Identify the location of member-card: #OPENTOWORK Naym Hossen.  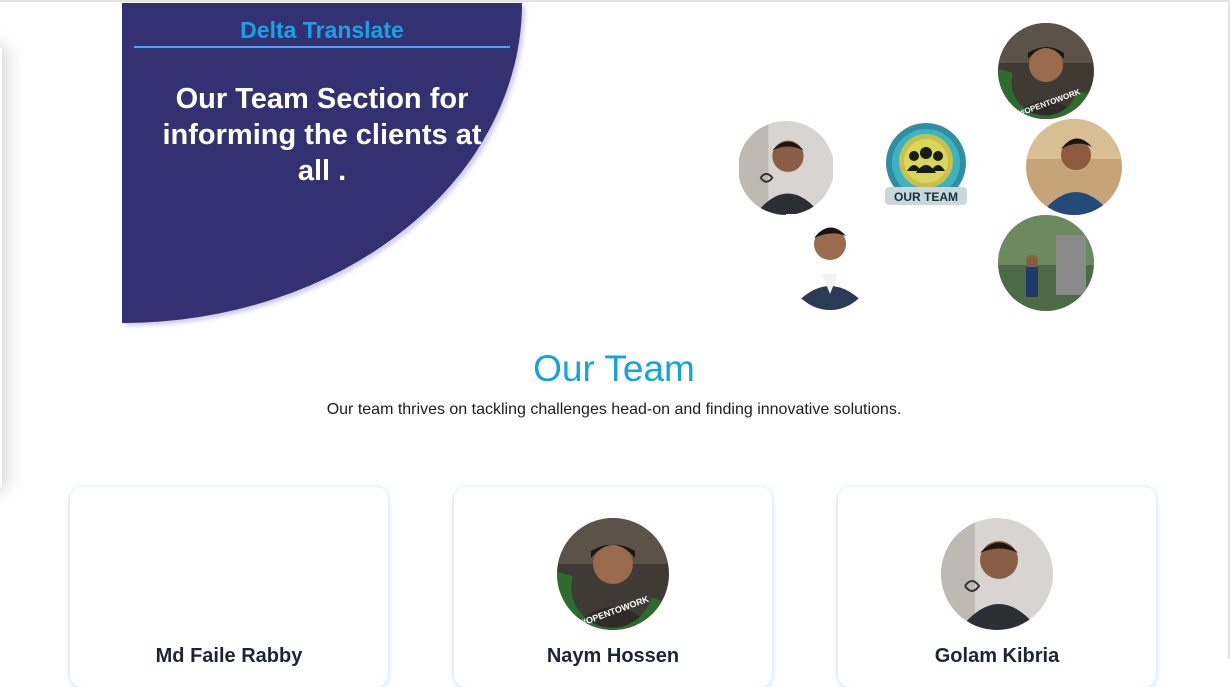
(613, 587).